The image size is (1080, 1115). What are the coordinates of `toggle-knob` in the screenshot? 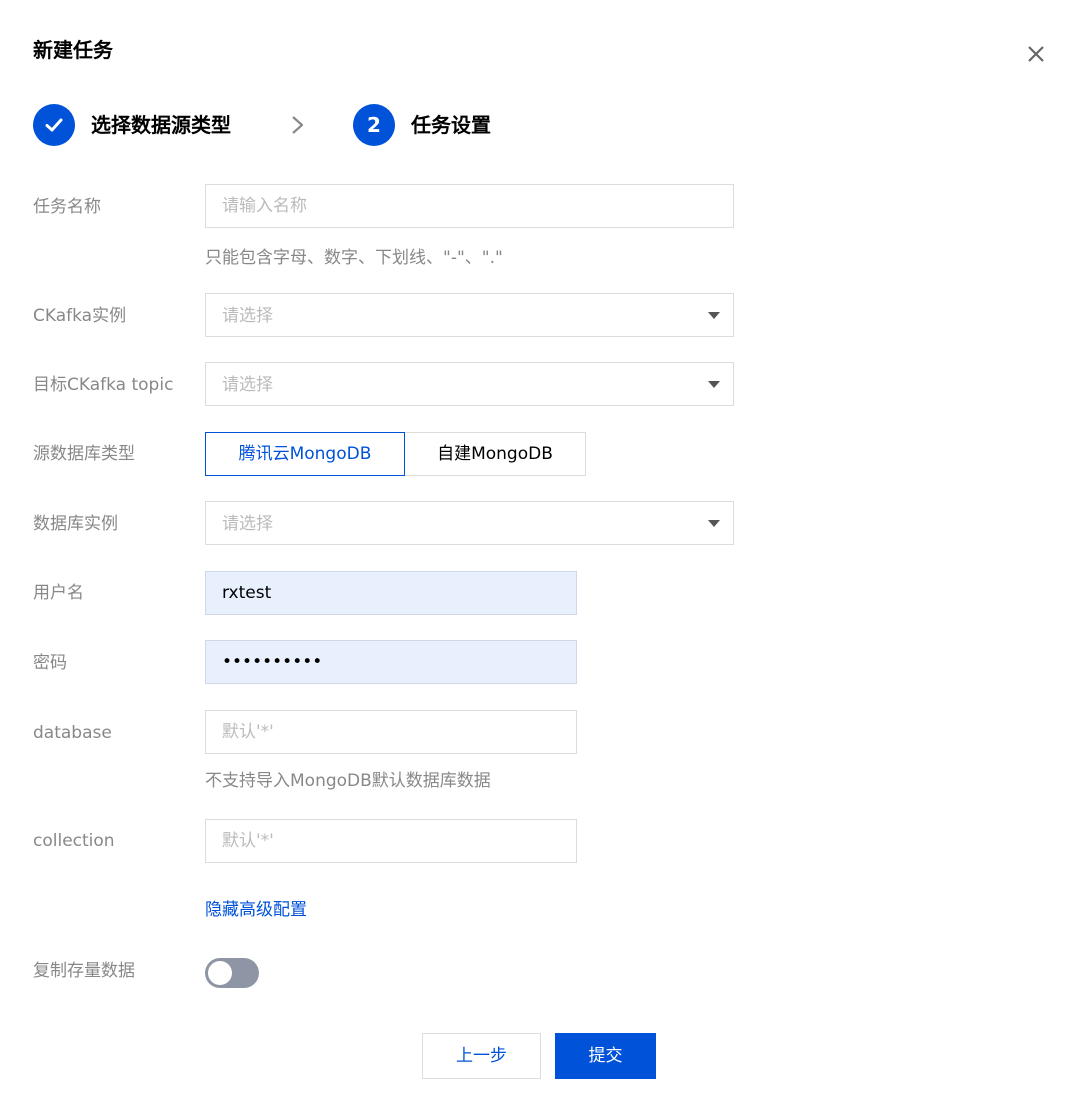 It's located at (220, 973).